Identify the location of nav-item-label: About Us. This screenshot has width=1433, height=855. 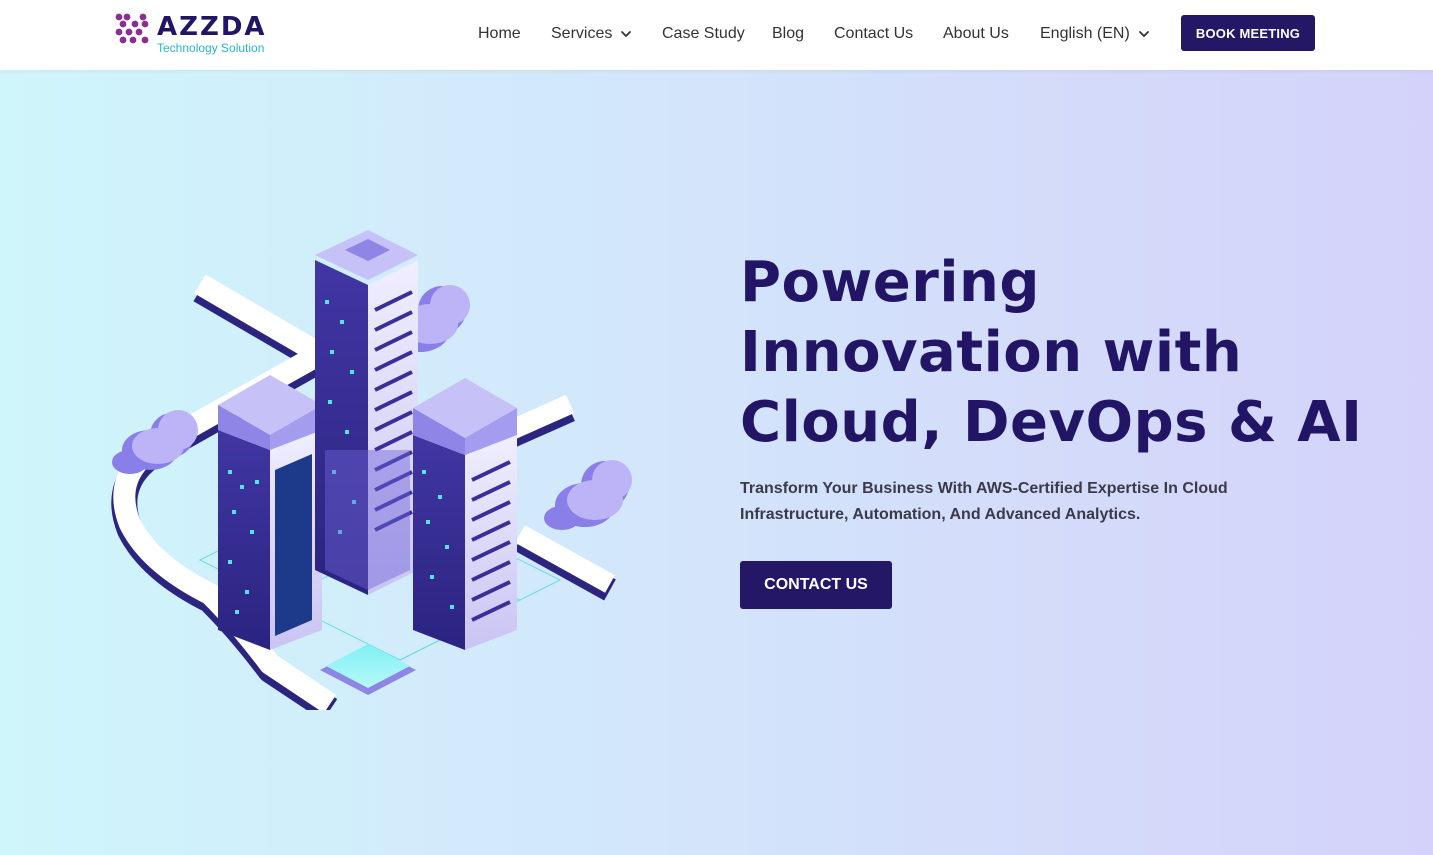
(976, 33).